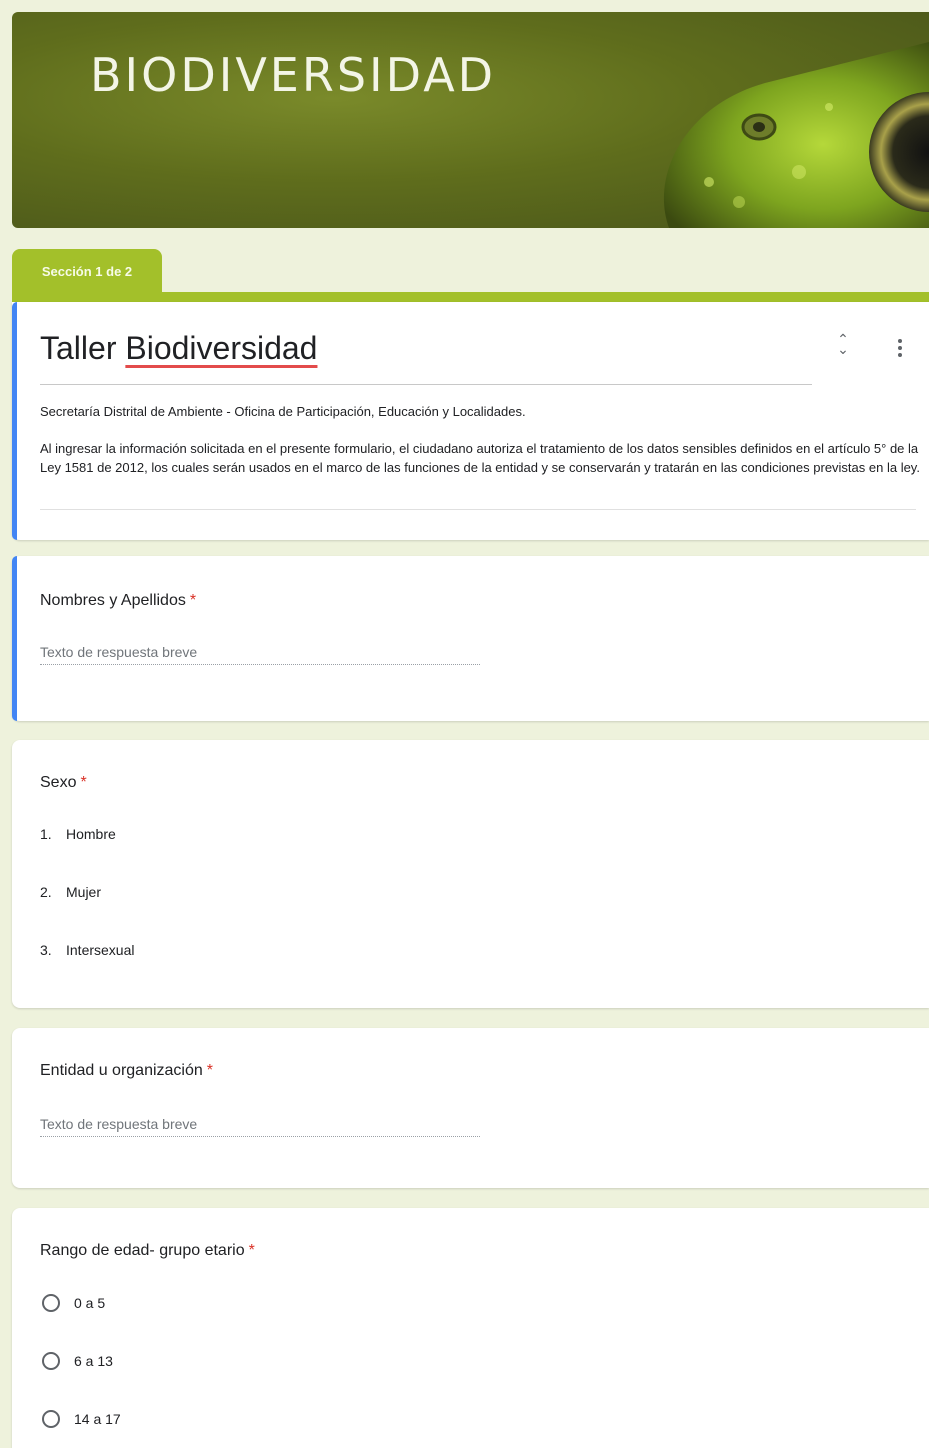 The height and width of the screenshot is (1448, 929). Describe the element at coordinates (221, 348) in the screenshot. I see `form-title-underlined: Biodiversidad` at that location.